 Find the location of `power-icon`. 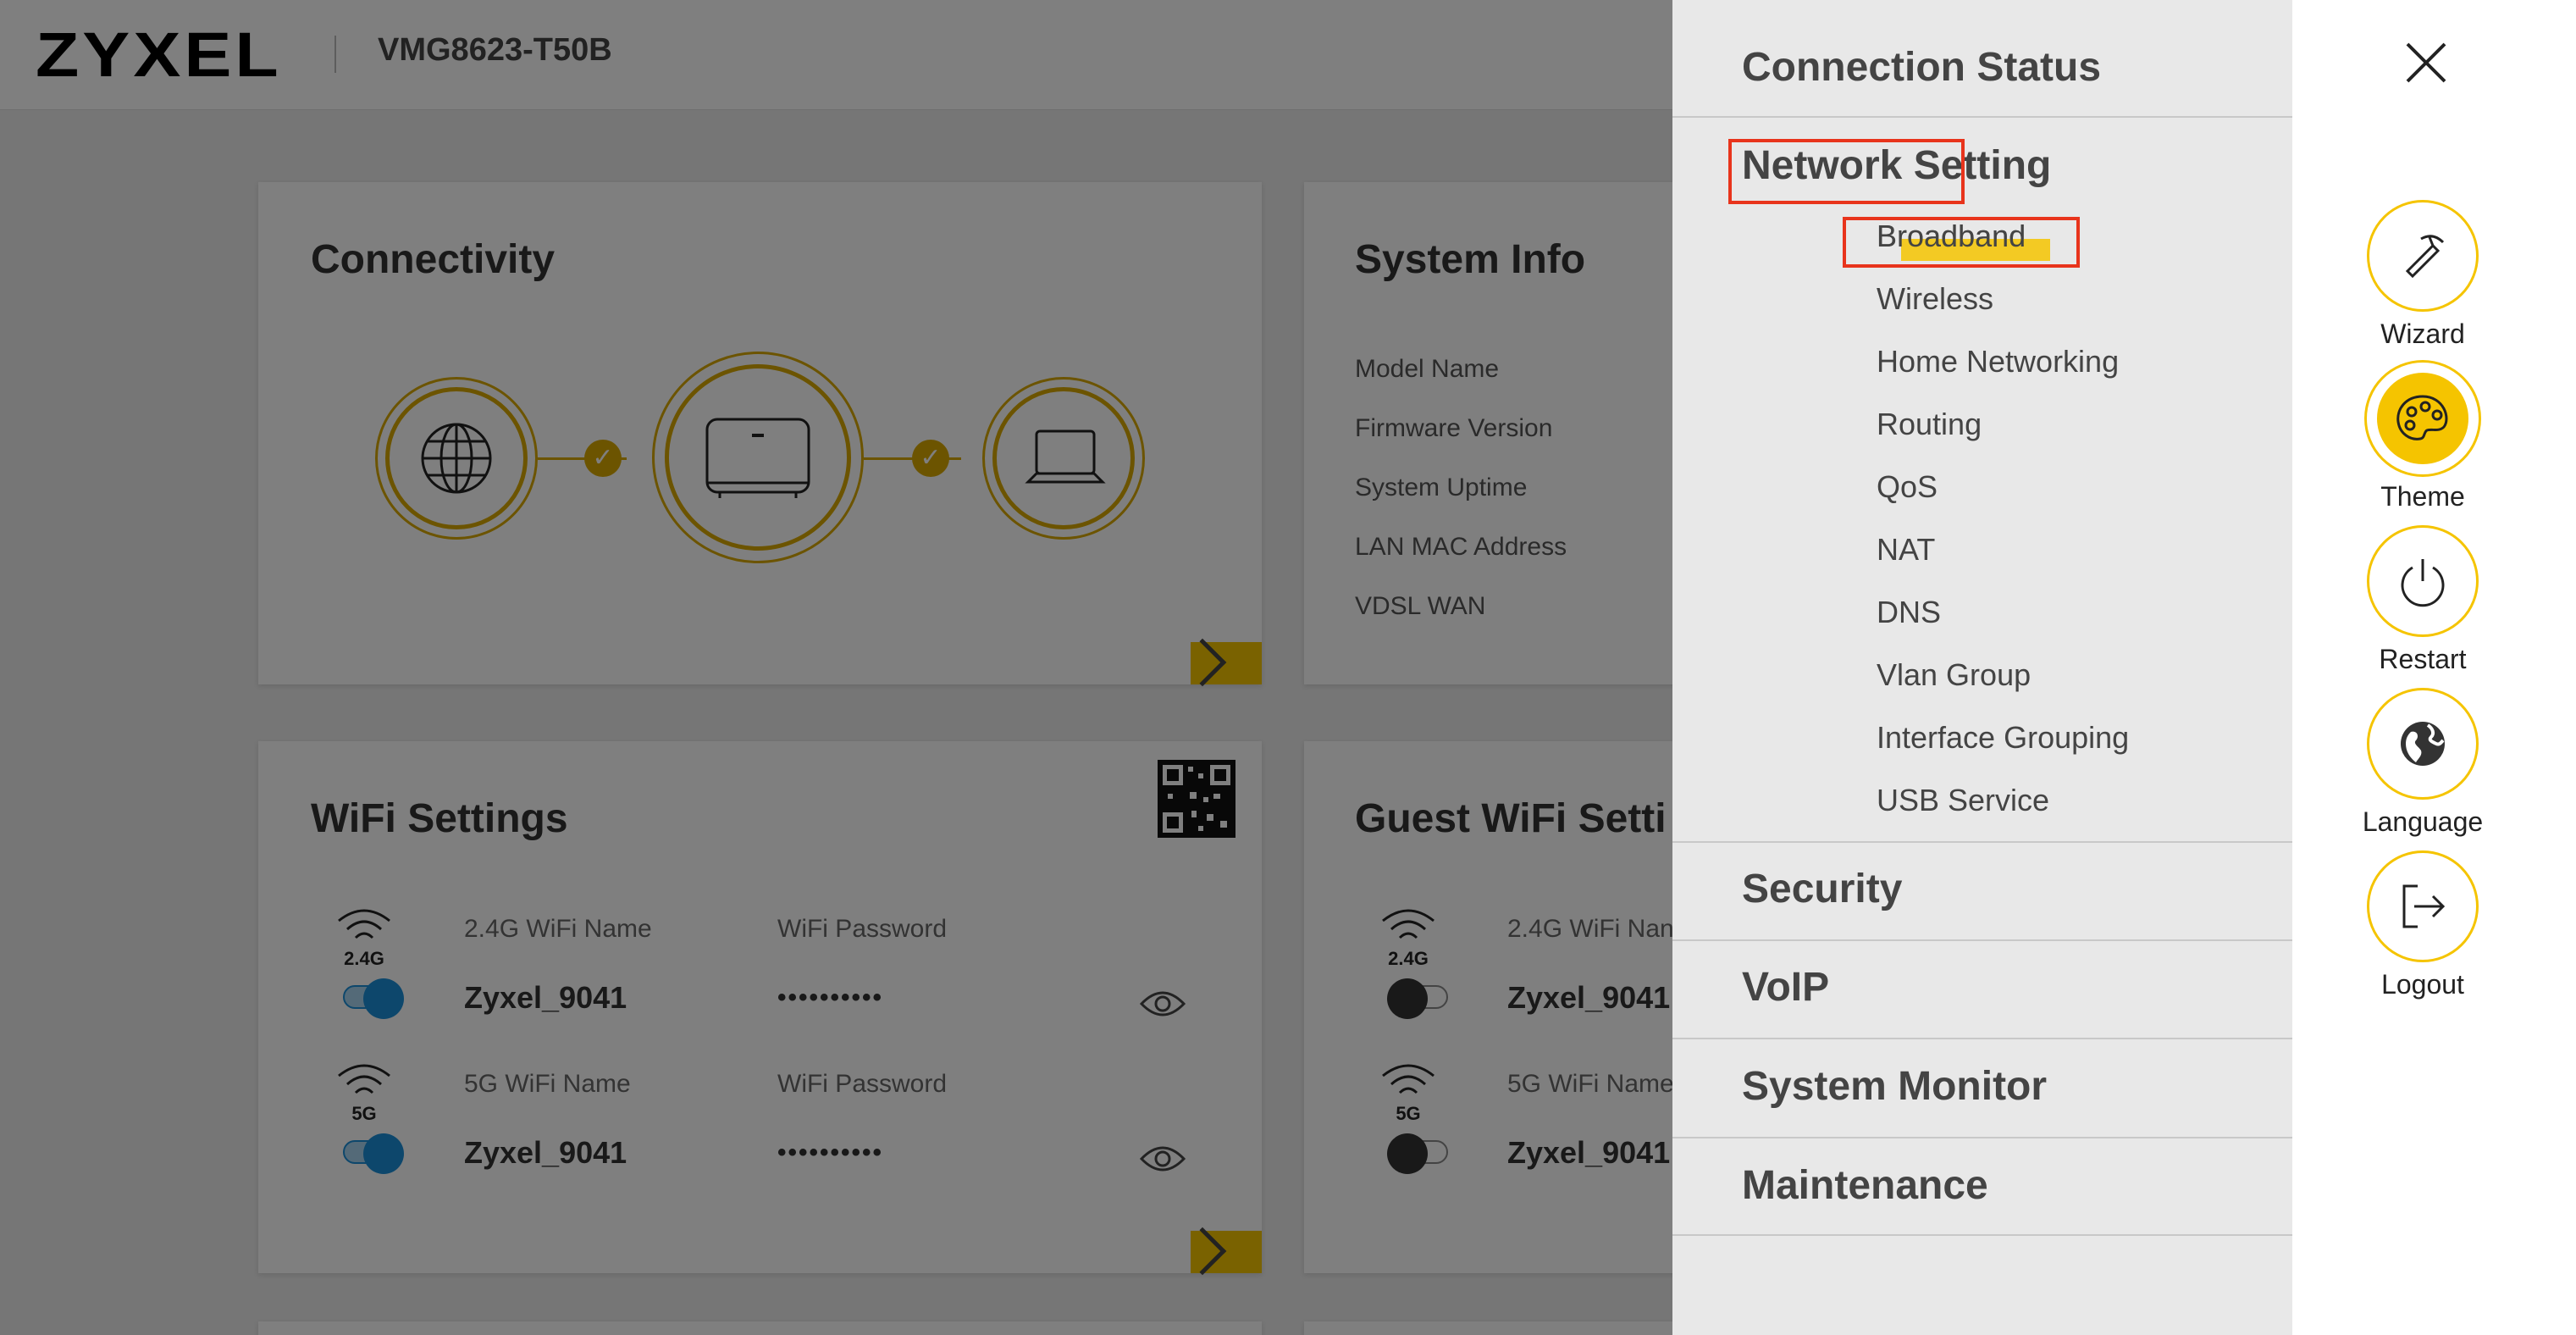

power-icon is located at coordinates (2423, 583).